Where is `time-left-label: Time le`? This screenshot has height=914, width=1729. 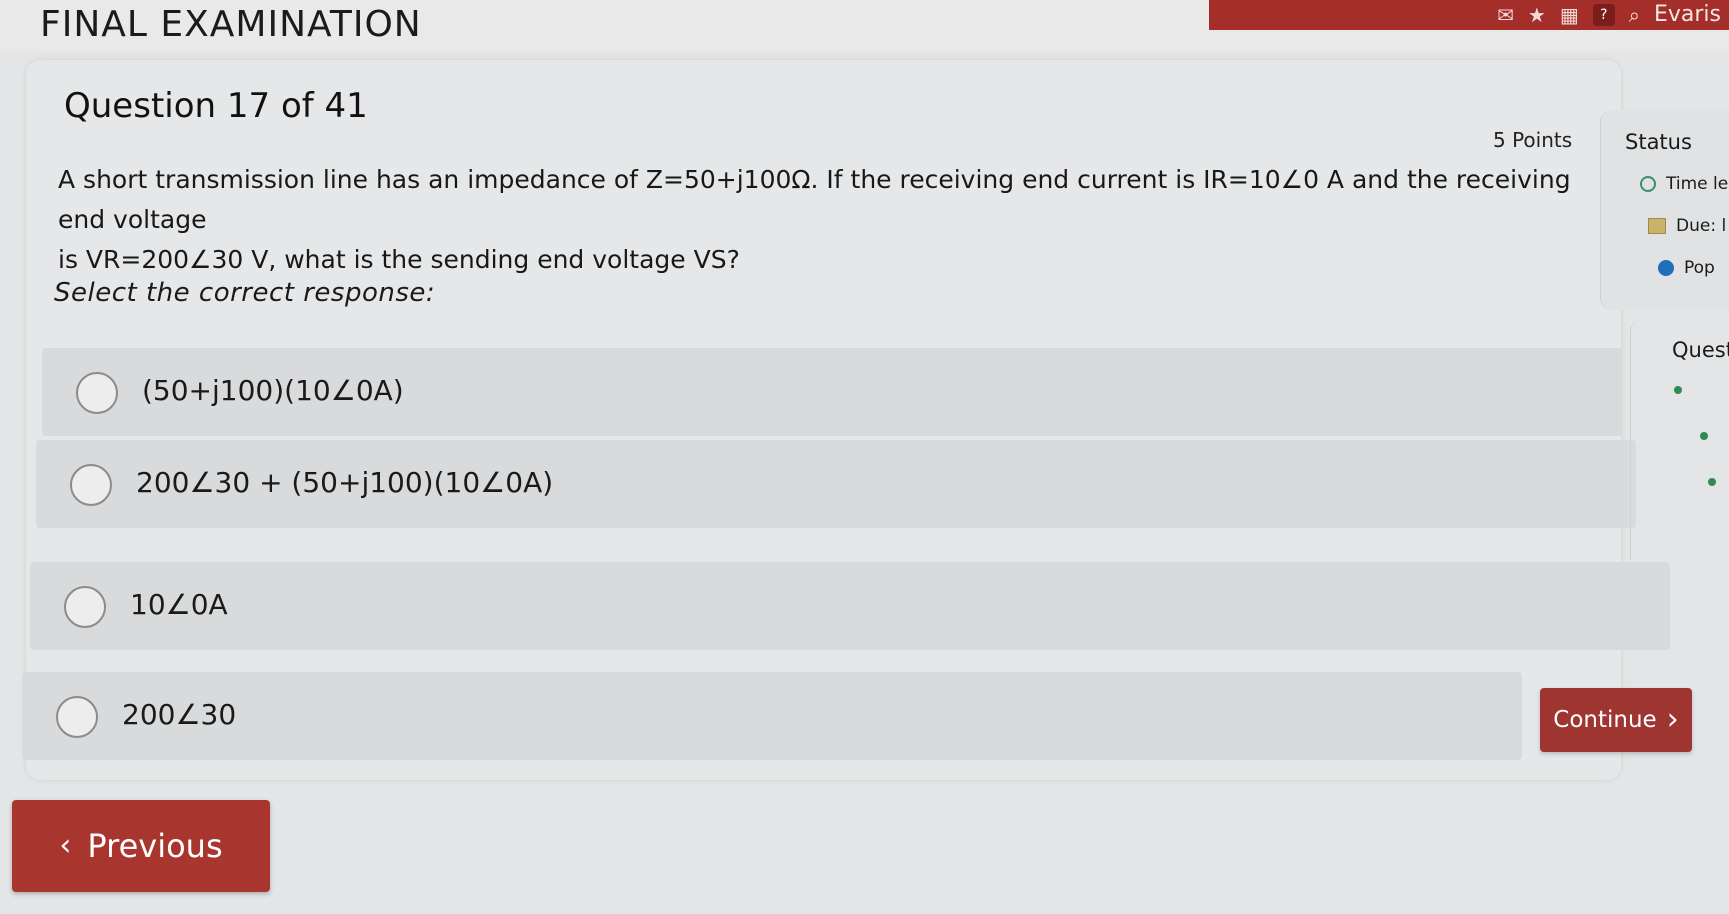
time-left-label: Time le is located at coordinates (1697, 184).